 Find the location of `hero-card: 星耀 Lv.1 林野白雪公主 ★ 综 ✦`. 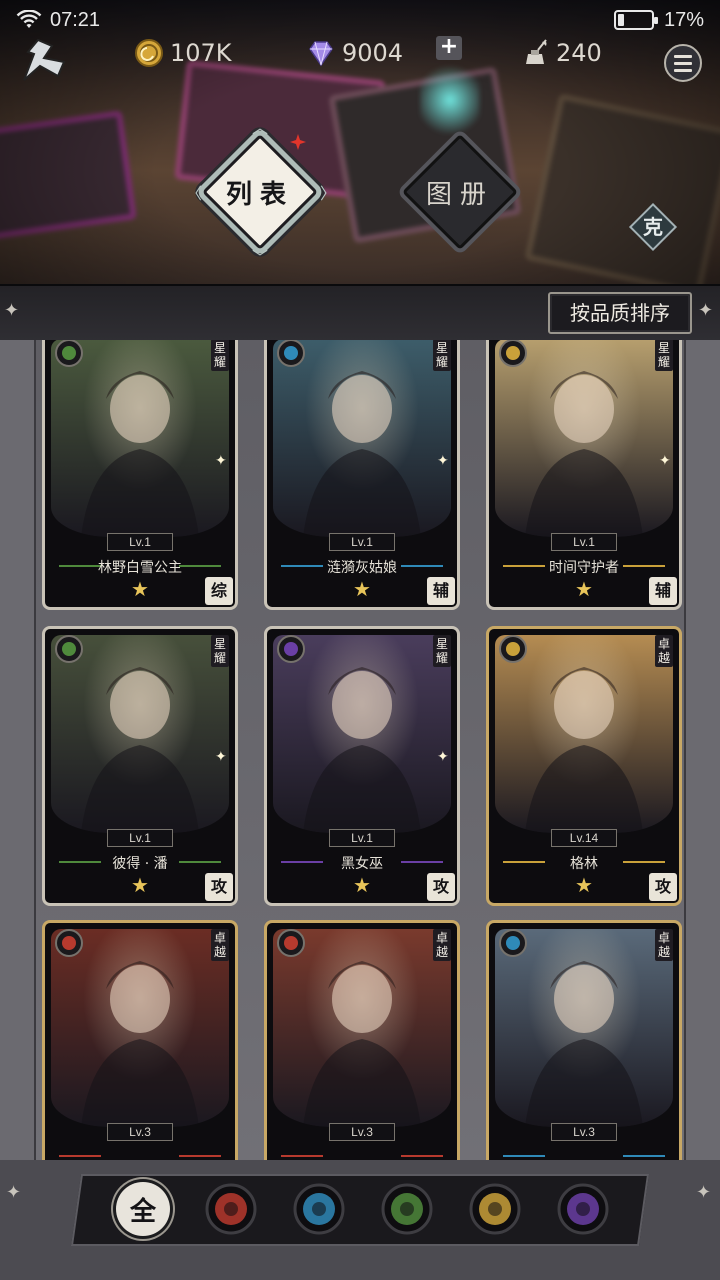

hero-card: 星耀 Lv.1 林野白雪公主 ★ 综 ✦ is located at coordinates (140, 475).